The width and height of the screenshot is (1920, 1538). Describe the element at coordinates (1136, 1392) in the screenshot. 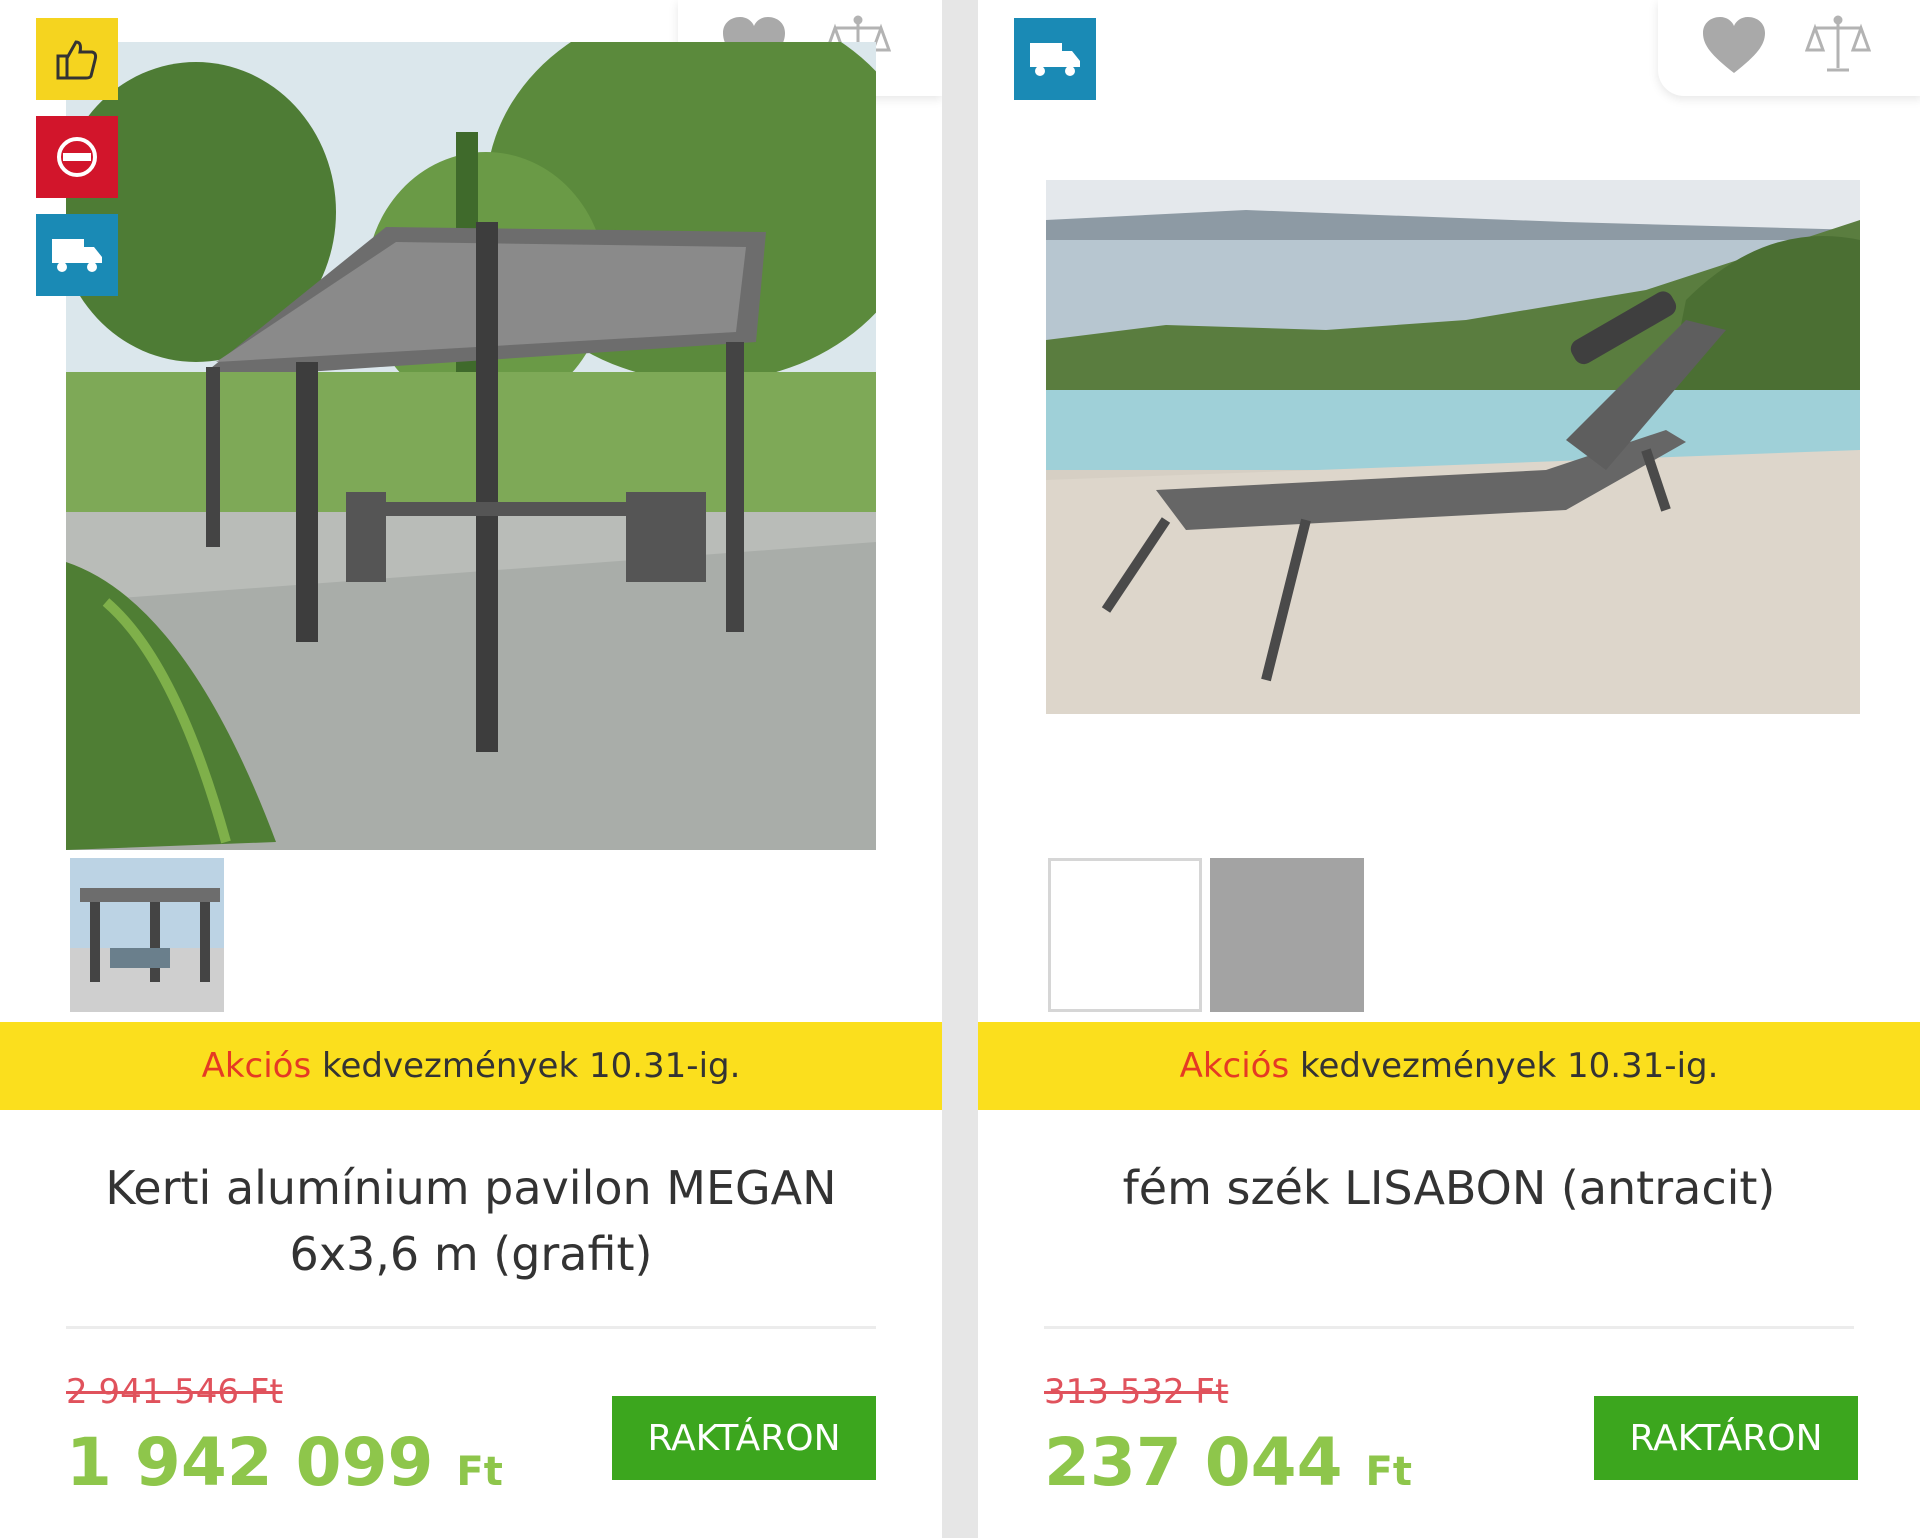

I see `old-price: 313 532 Ft` at that location.